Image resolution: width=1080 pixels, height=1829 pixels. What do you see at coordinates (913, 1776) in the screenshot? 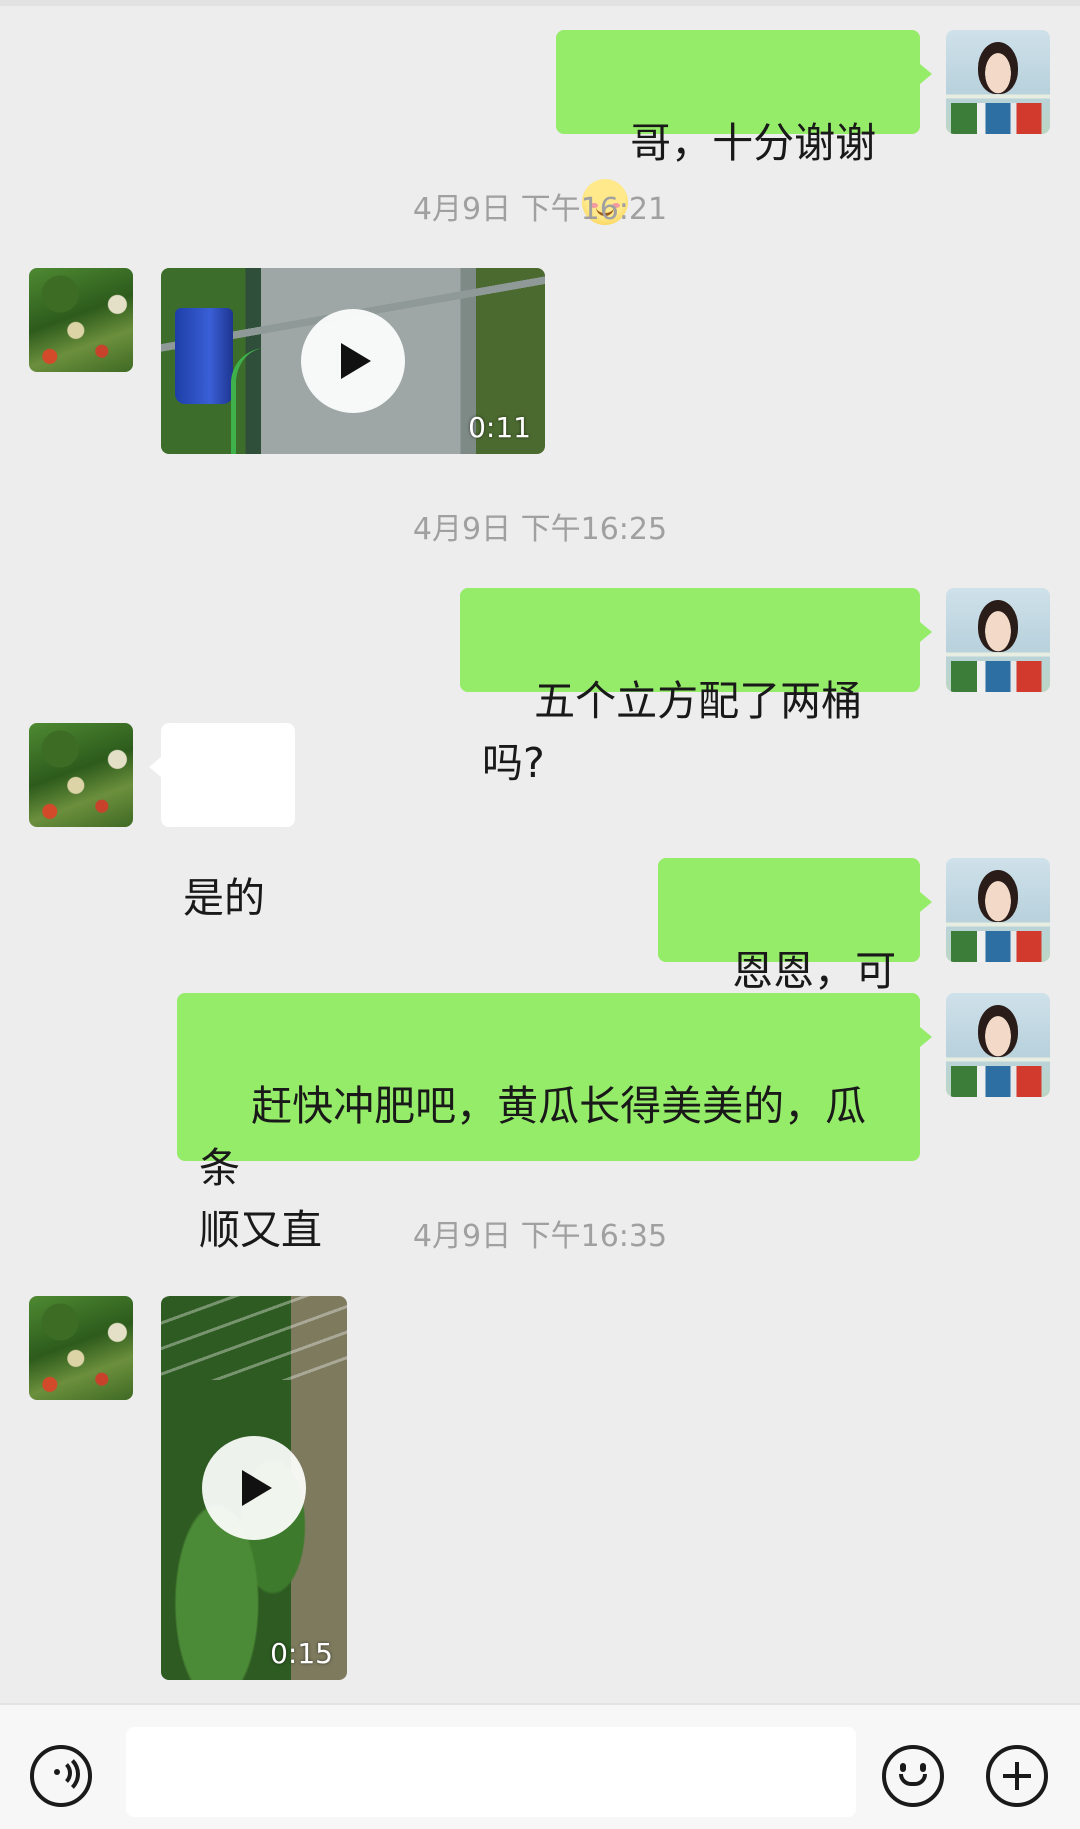
I see `emoji-icon` at bounding box center [913, 1776].